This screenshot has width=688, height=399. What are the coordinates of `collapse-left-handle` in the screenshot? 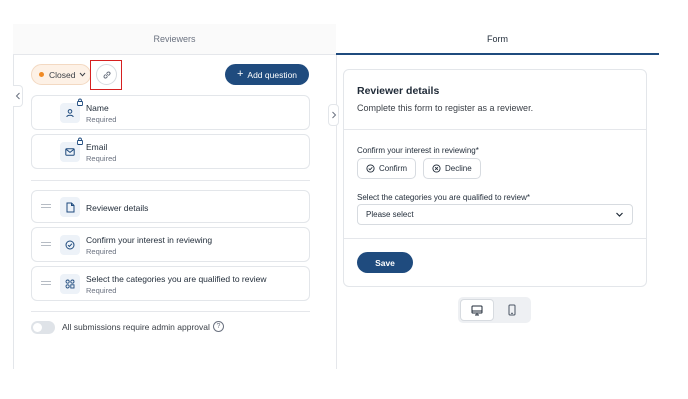 It's located at (18, 96).